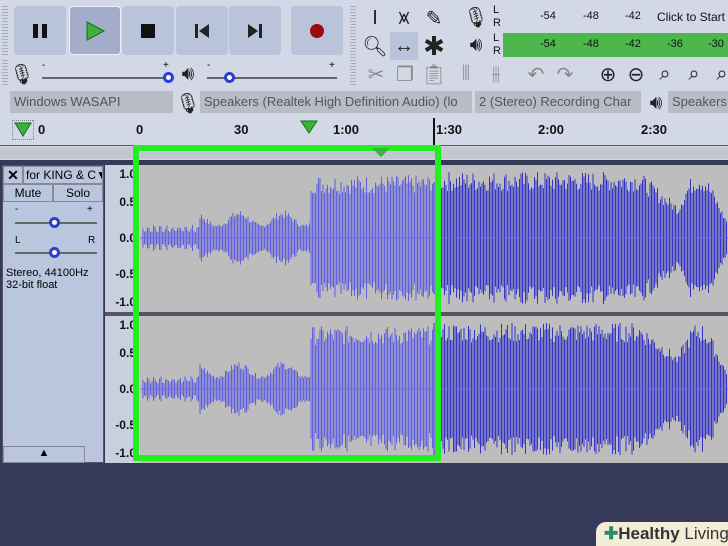 The image size is (728, 546). Describe the element at coordinates (364, 131) in the screenshot. I see `timeline-ruler` at that location.